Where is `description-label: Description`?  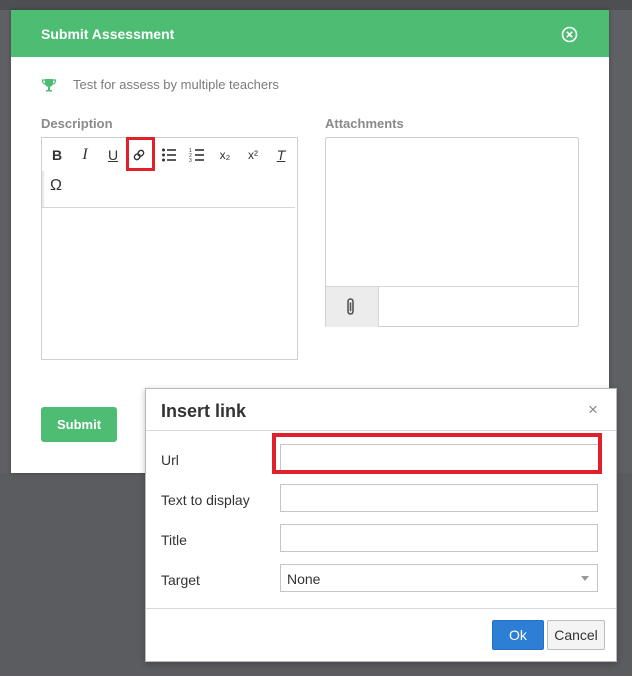 description-label: Description is located at coordinates (77, 123).